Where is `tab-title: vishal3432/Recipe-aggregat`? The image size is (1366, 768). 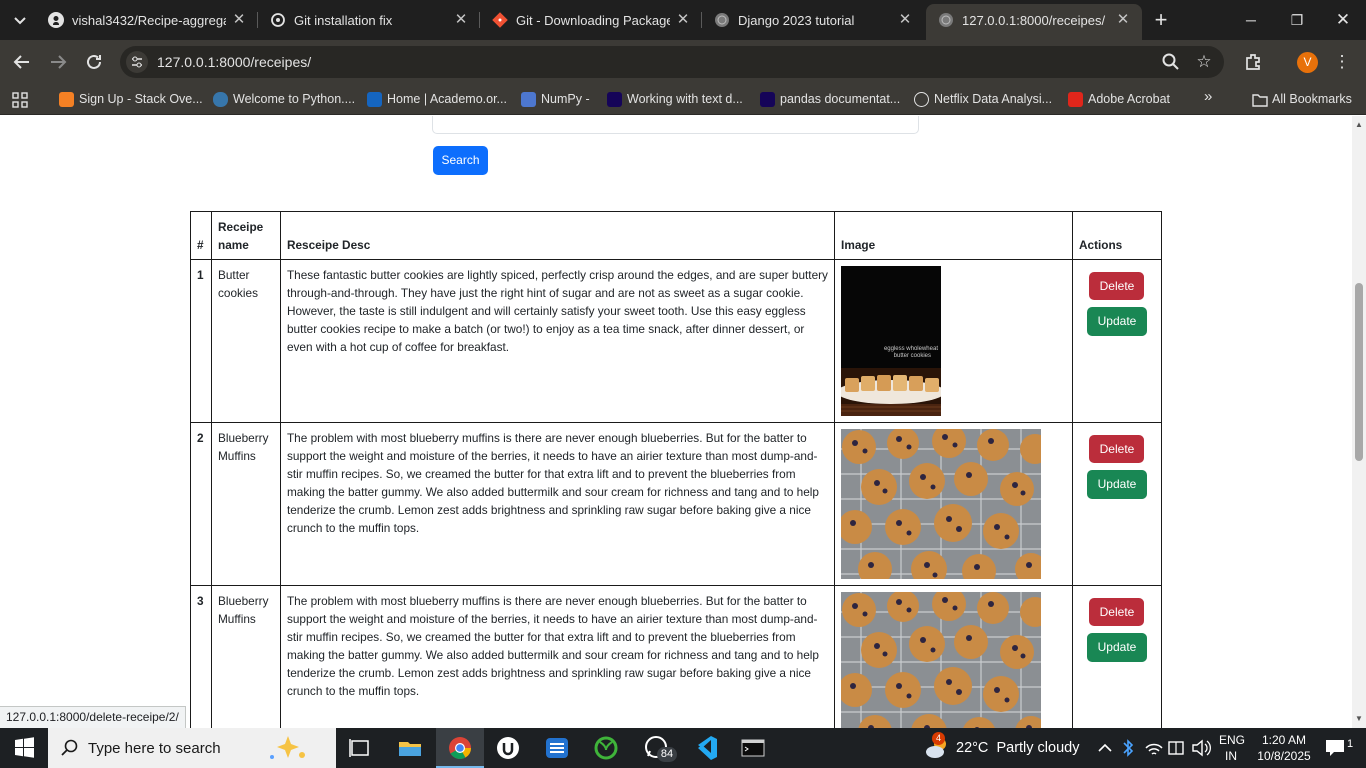 tab-title: vishal3432/Recipe-aggregat is located at coordinates (149, 20).